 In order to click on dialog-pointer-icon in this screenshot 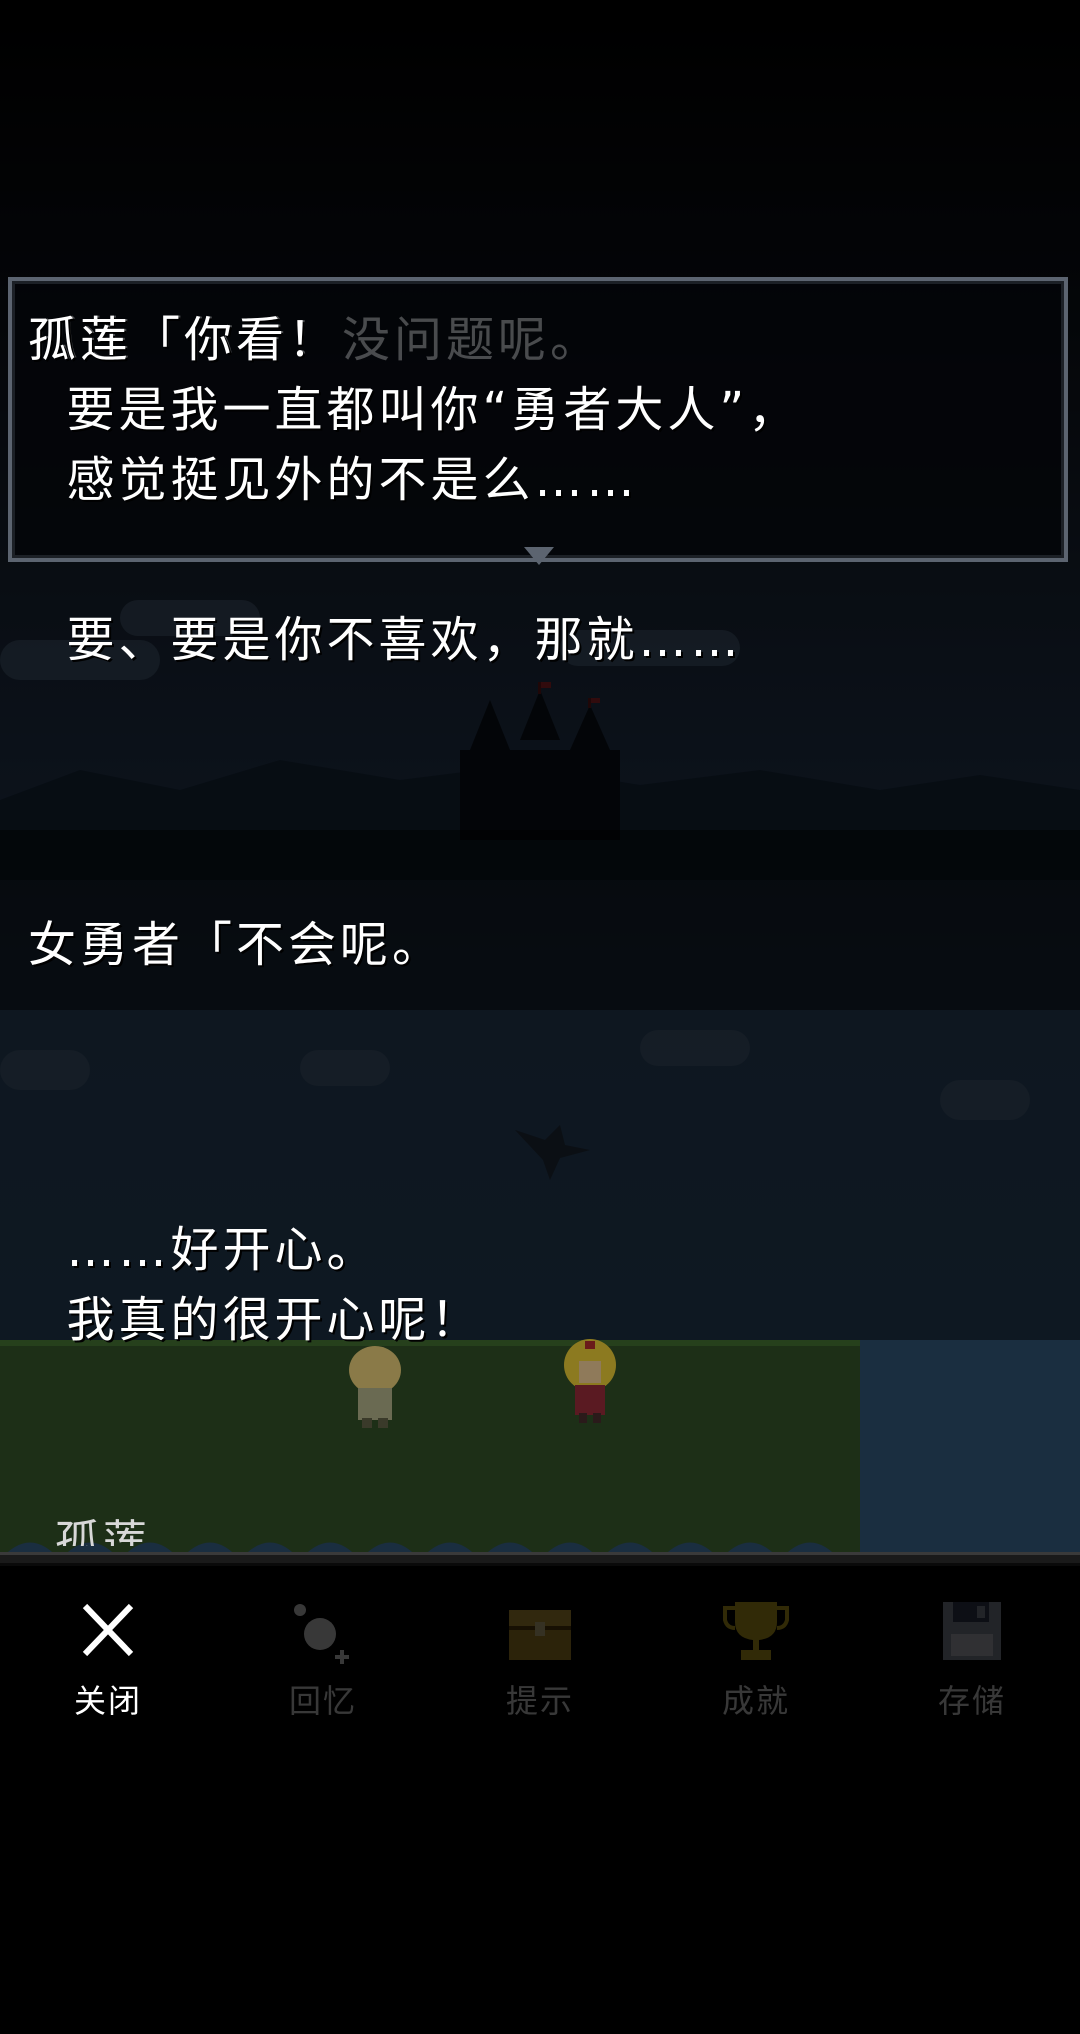, I will do `click(539, 556)`.